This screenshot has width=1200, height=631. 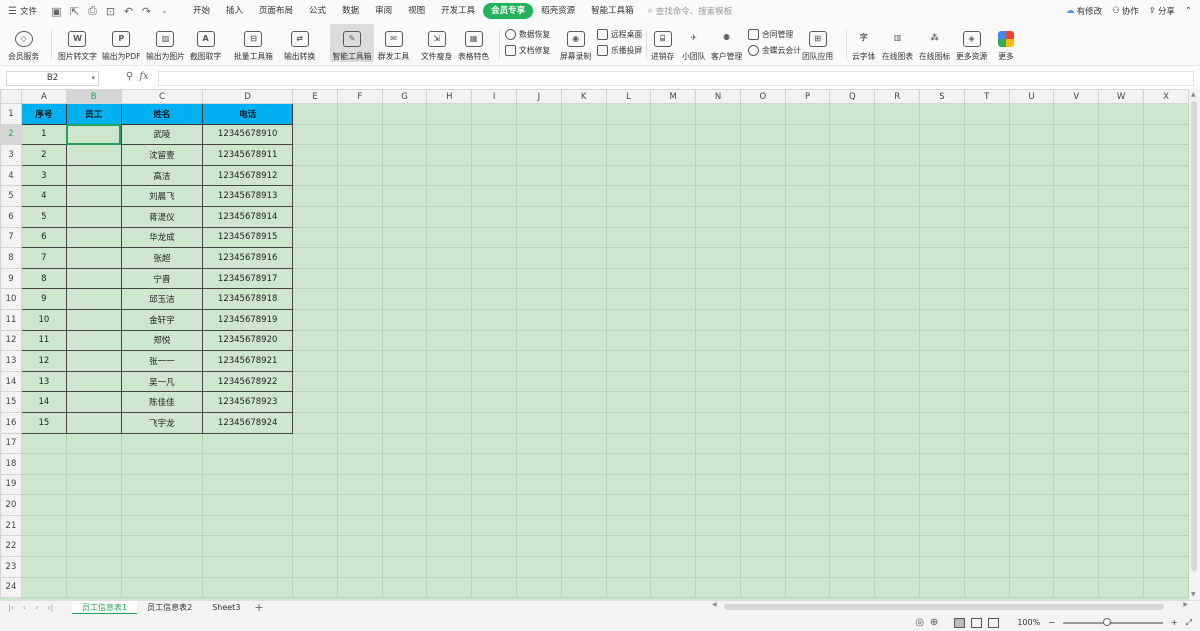 I want to click on cell-U18, so click(x=1031, y=464).